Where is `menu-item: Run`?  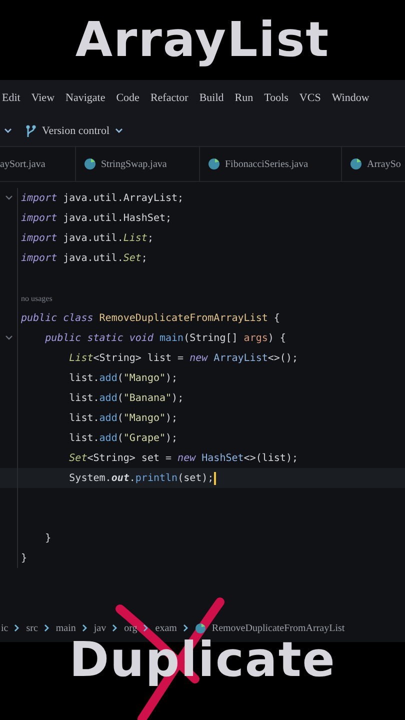
menu-item: Run is located at coordinates (244, 98).